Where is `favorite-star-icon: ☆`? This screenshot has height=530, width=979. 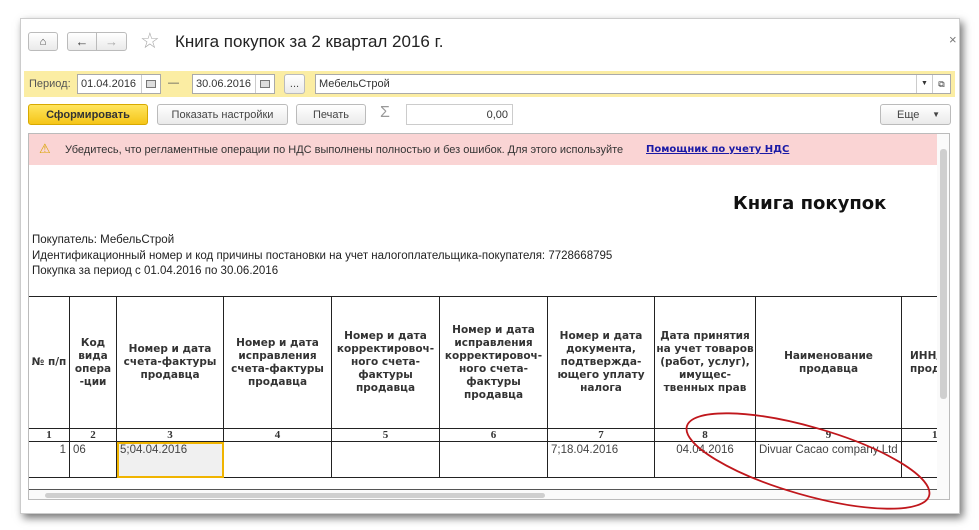 favorite-star-icon: ☆ is located at coordinates (150, 41).